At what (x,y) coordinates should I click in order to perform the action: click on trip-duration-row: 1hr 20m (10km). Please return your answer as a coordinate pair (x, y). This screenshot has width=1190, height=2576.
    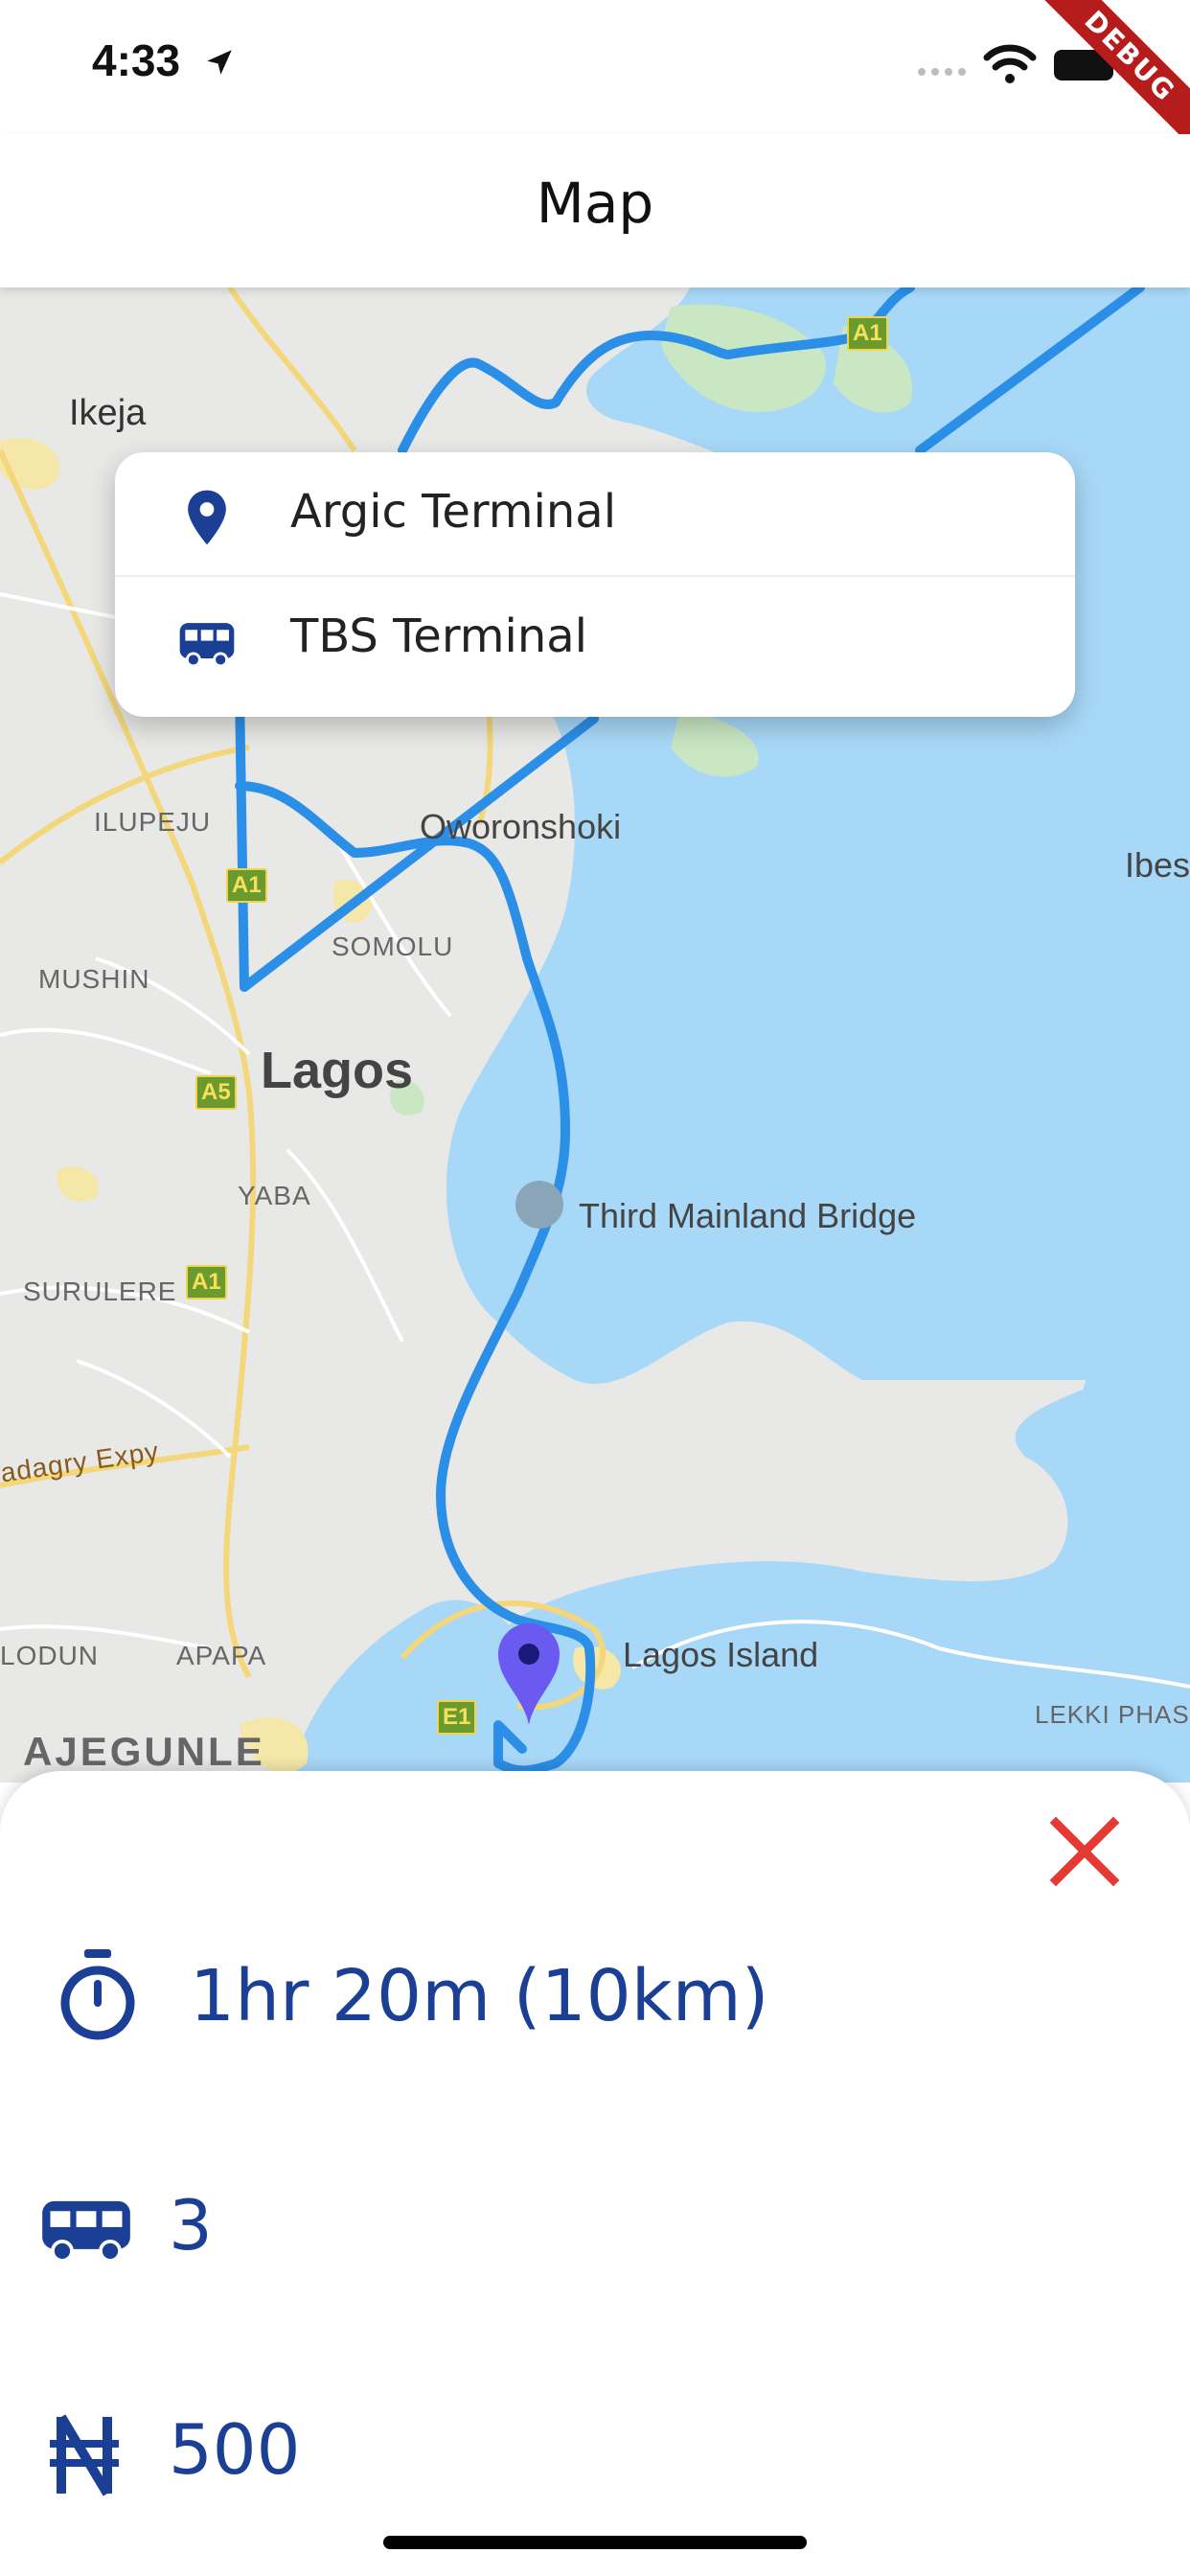
    Looking at the image, I should click on (595, 2003).